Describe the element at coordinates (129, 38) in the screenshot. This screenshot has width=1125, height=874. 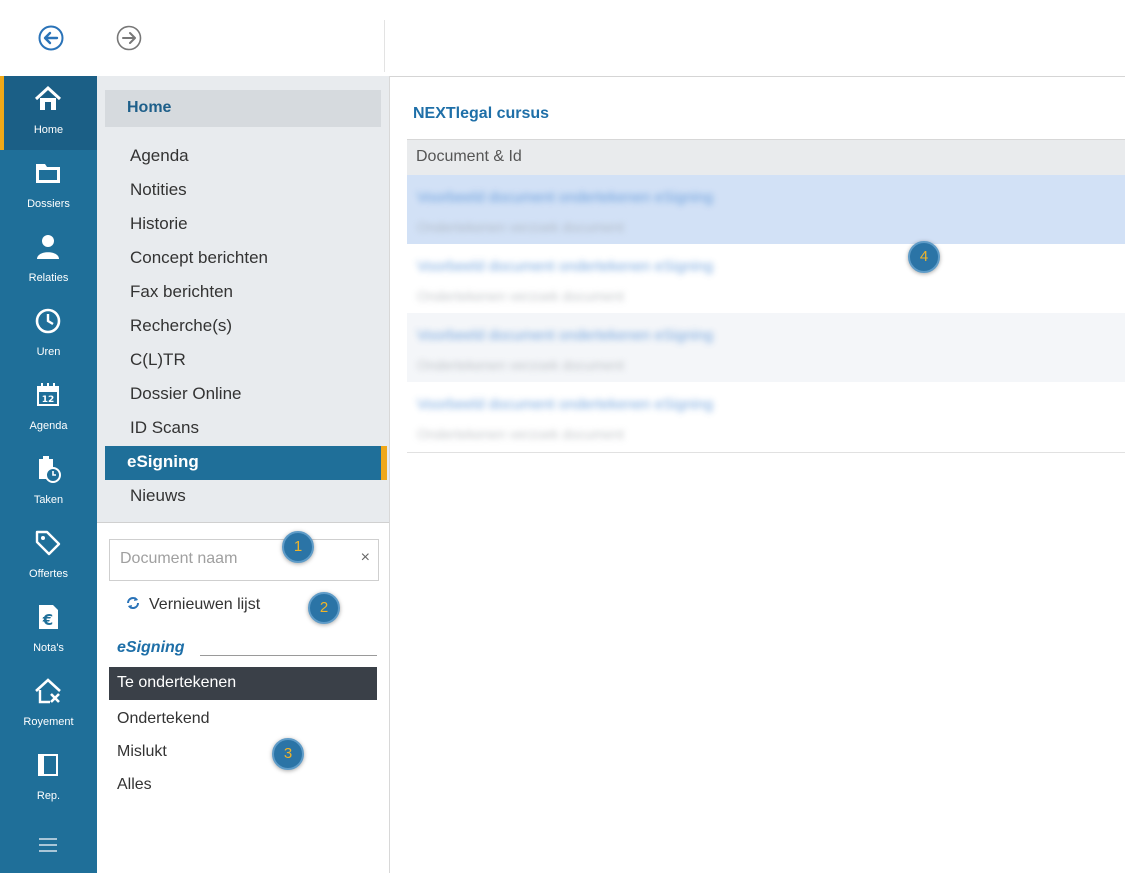
I see `forward-icon` at that location.